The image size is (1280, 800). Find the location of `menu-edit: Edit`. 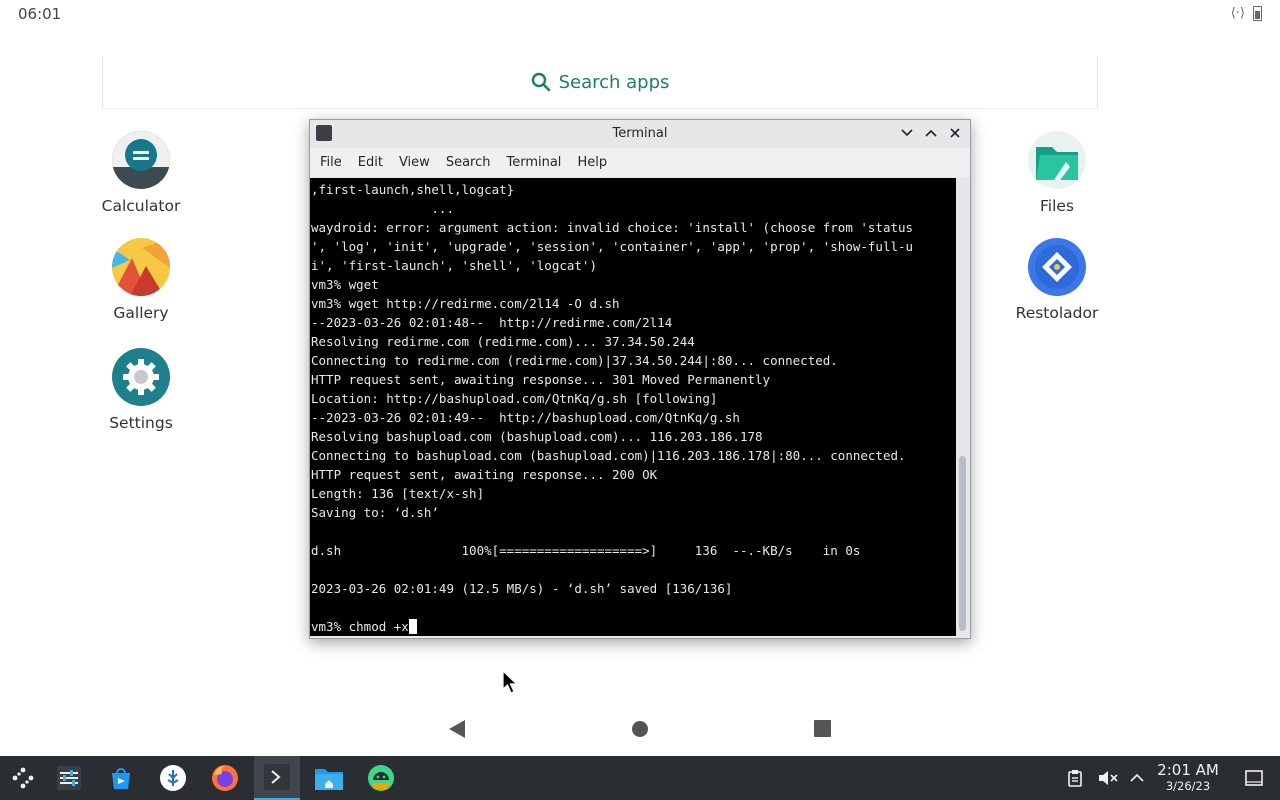

menu-edit: Edit is located at coordinates (370, 162).